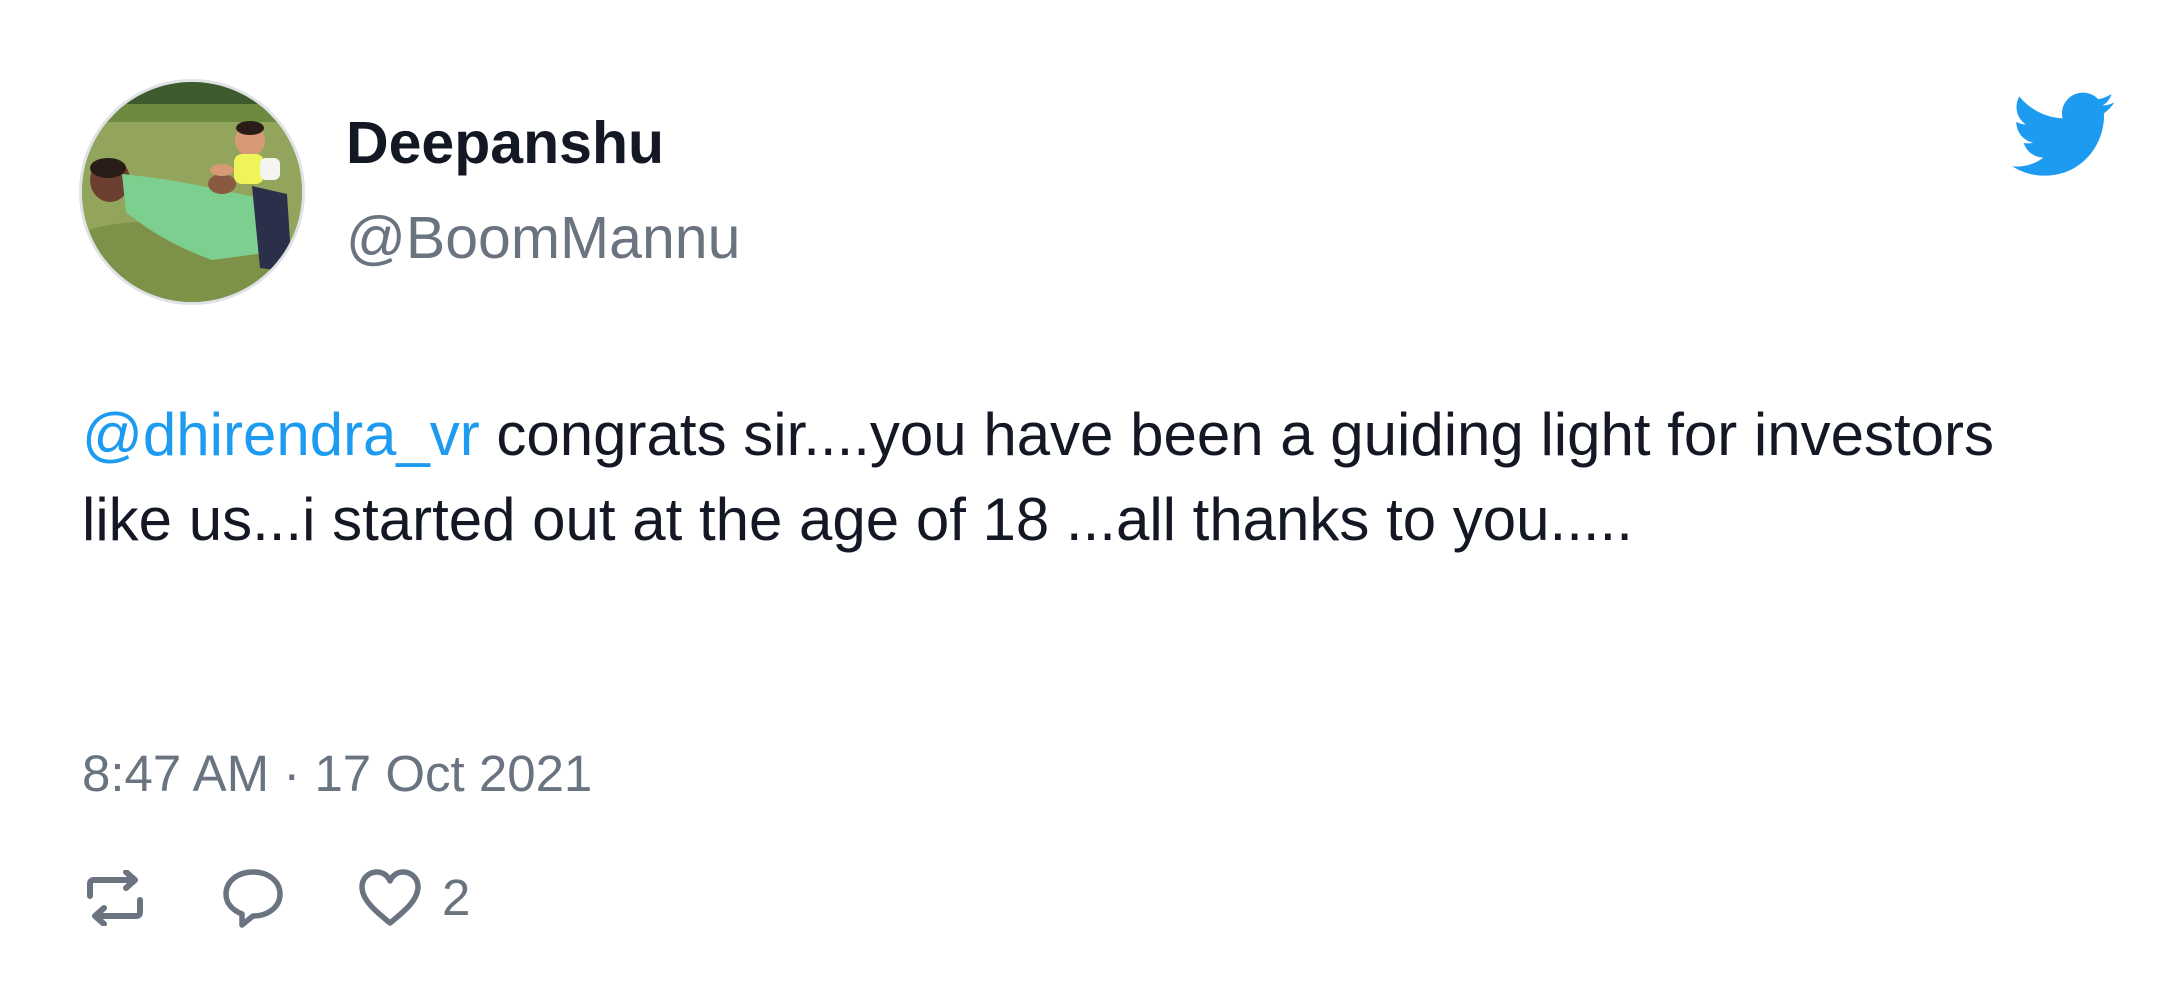  I want to click on avatar, so click(192, 192).